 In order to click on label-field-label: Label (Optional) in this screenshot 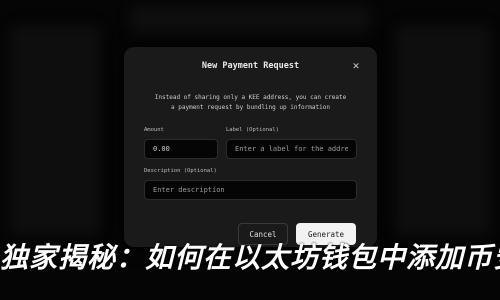, I will do `click(252, 130)`.